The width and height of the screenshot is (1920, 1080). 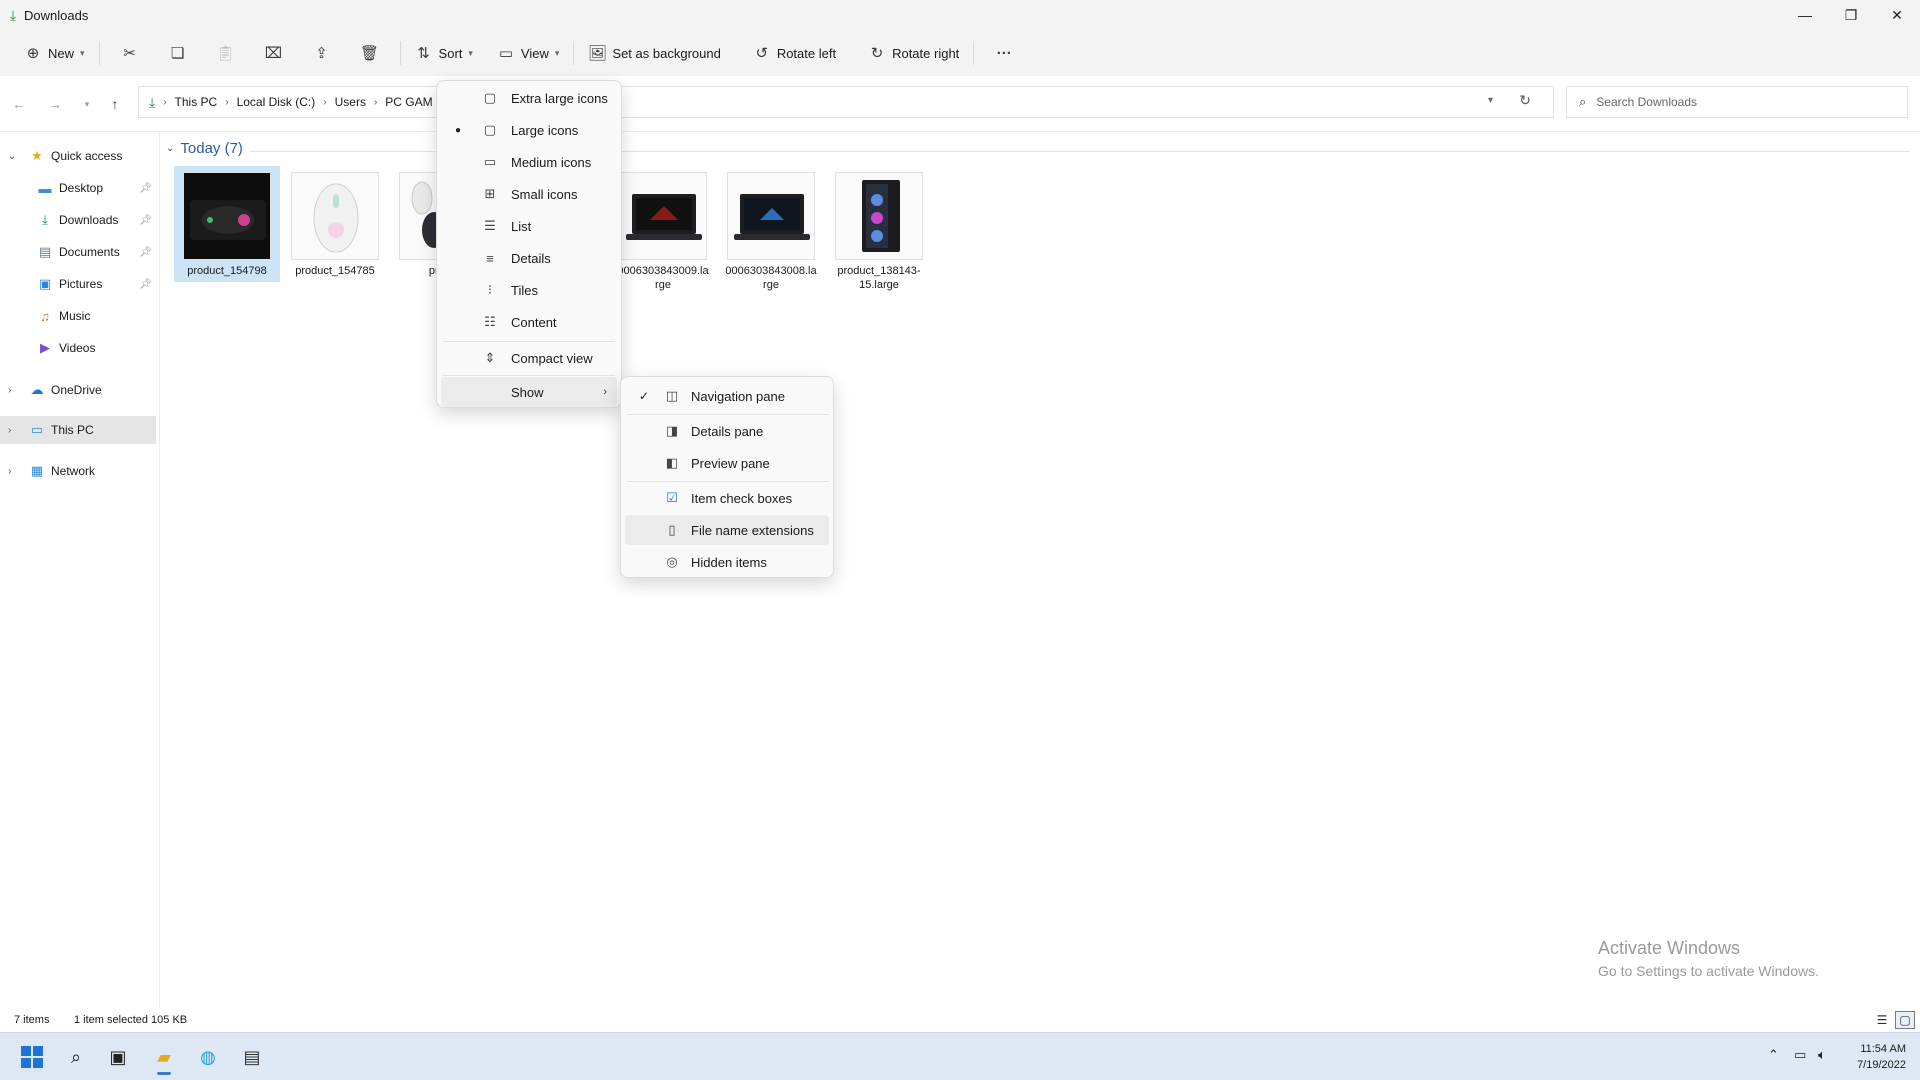 I want to click on rotate-left-button: ↺ Rotate left, so click(x=794, y=53).